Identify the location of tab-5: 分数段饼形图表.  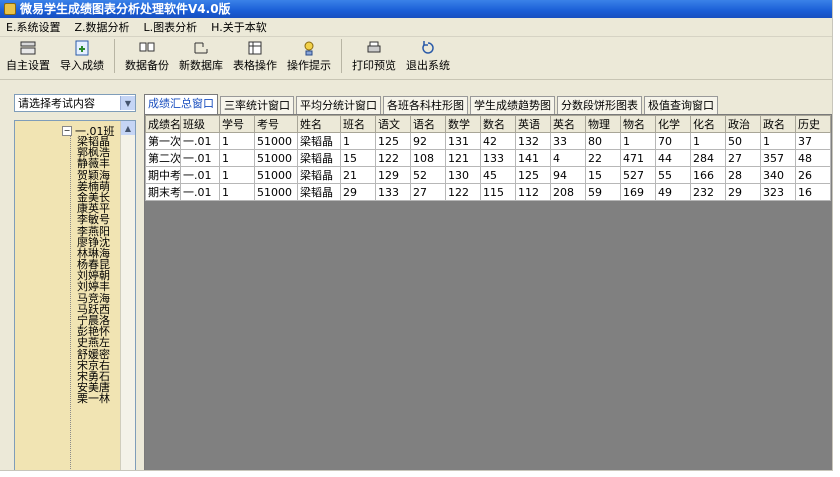
(599, 105).